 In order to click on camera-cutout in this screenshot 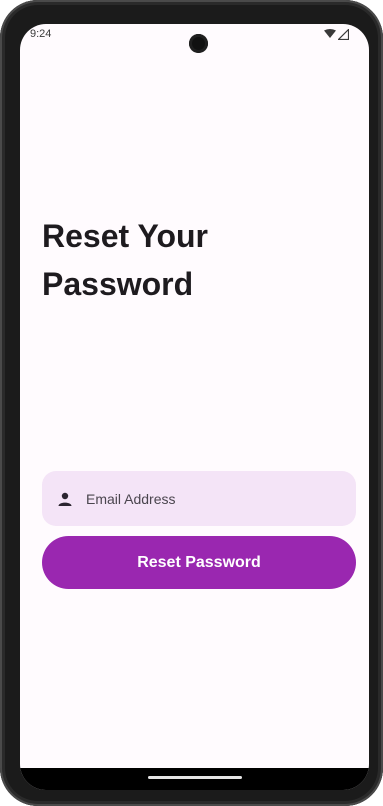, I will do `click(198, 43)`.